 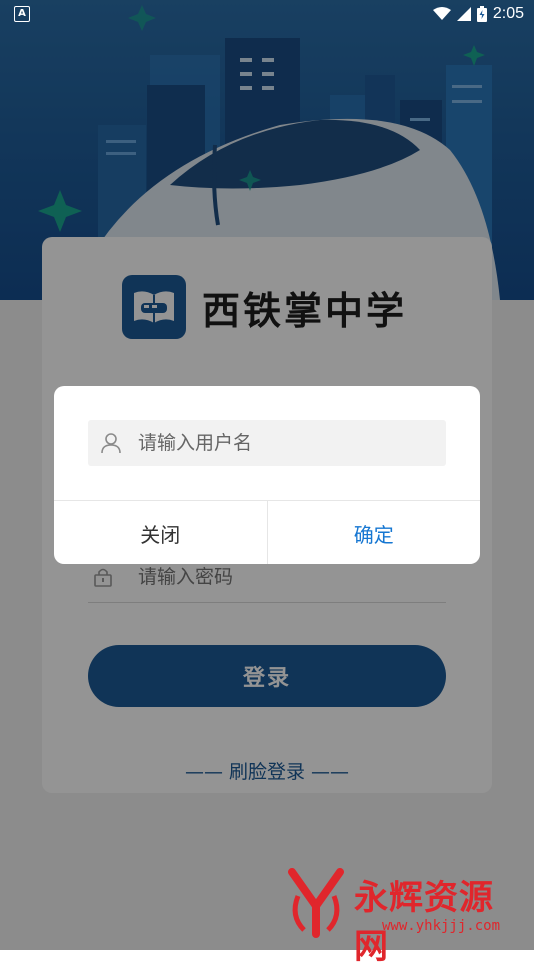 What do you see at coordinates (161, 532) in the screenshot?
I see `close-button: 关闭` at bounding box center [161, 532].